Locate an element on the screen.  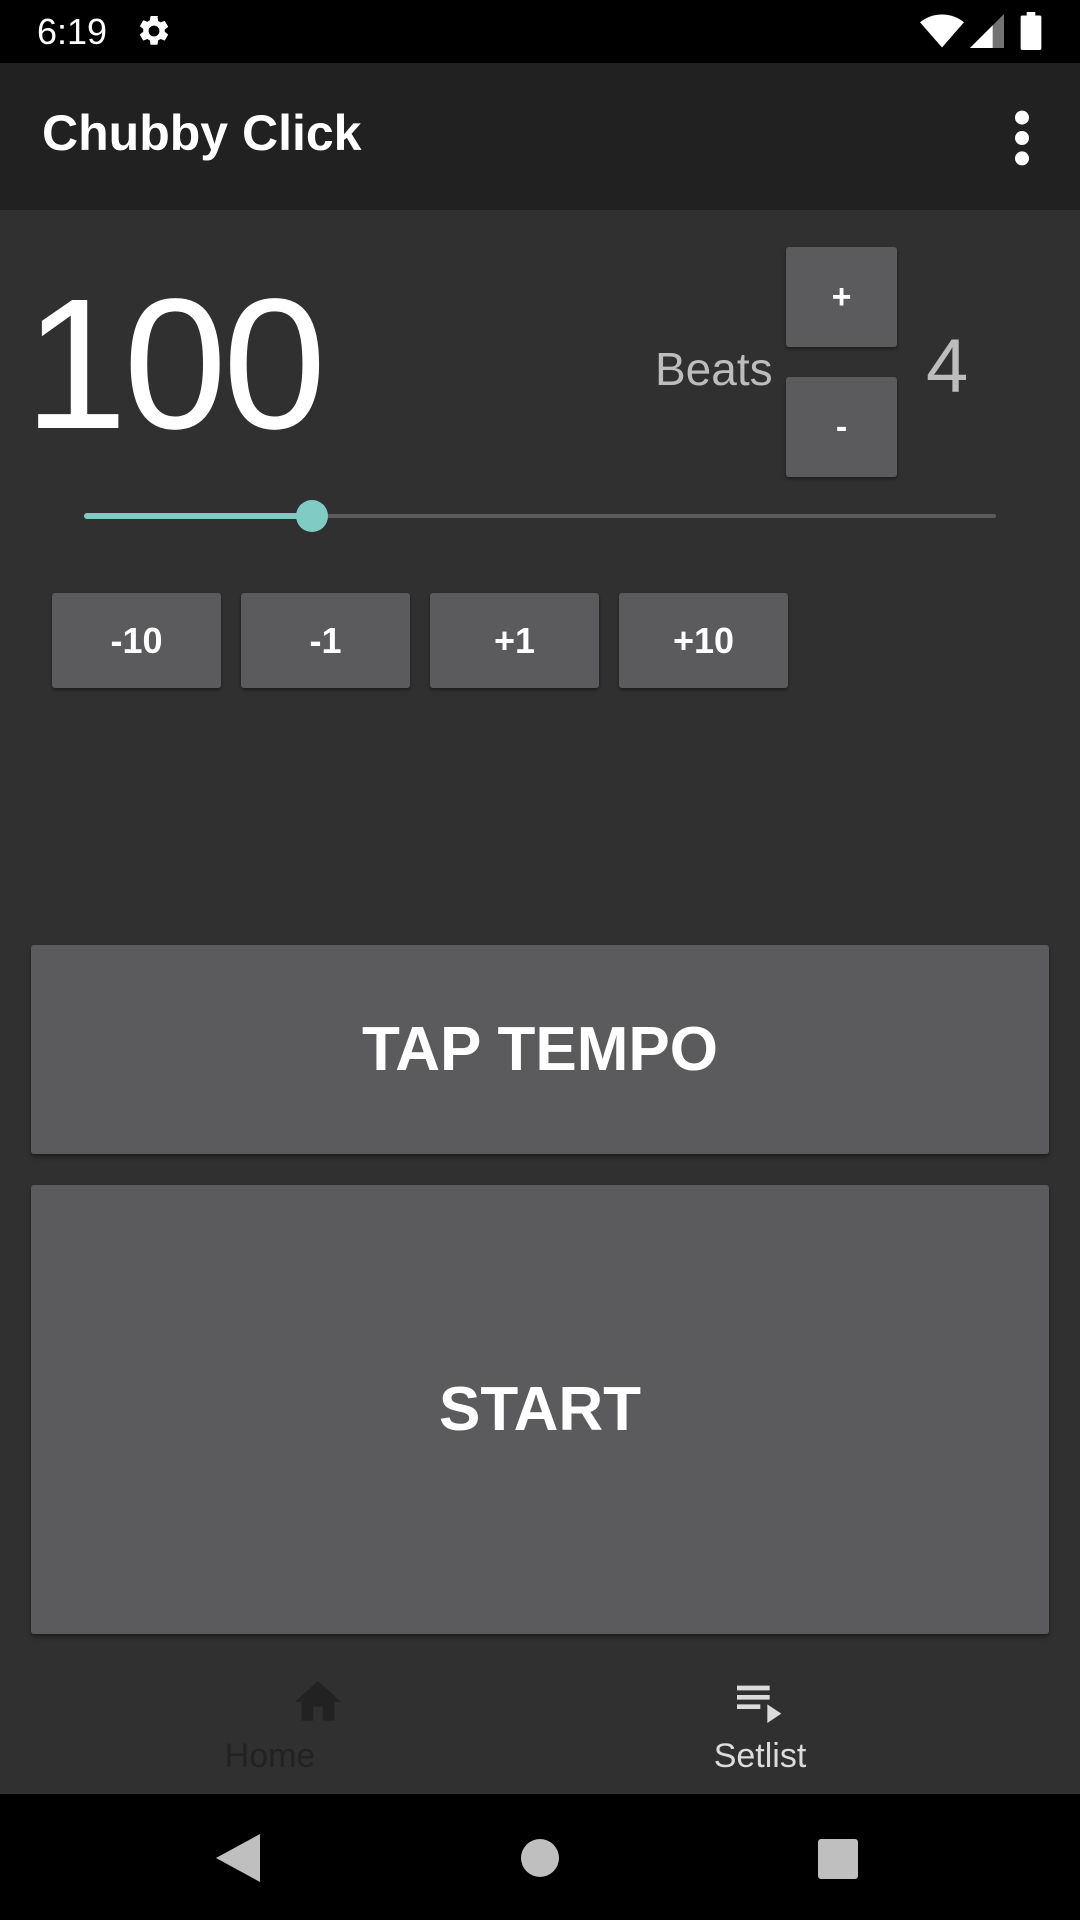
bpm-display: 100 is located at coordinates (175, 364).